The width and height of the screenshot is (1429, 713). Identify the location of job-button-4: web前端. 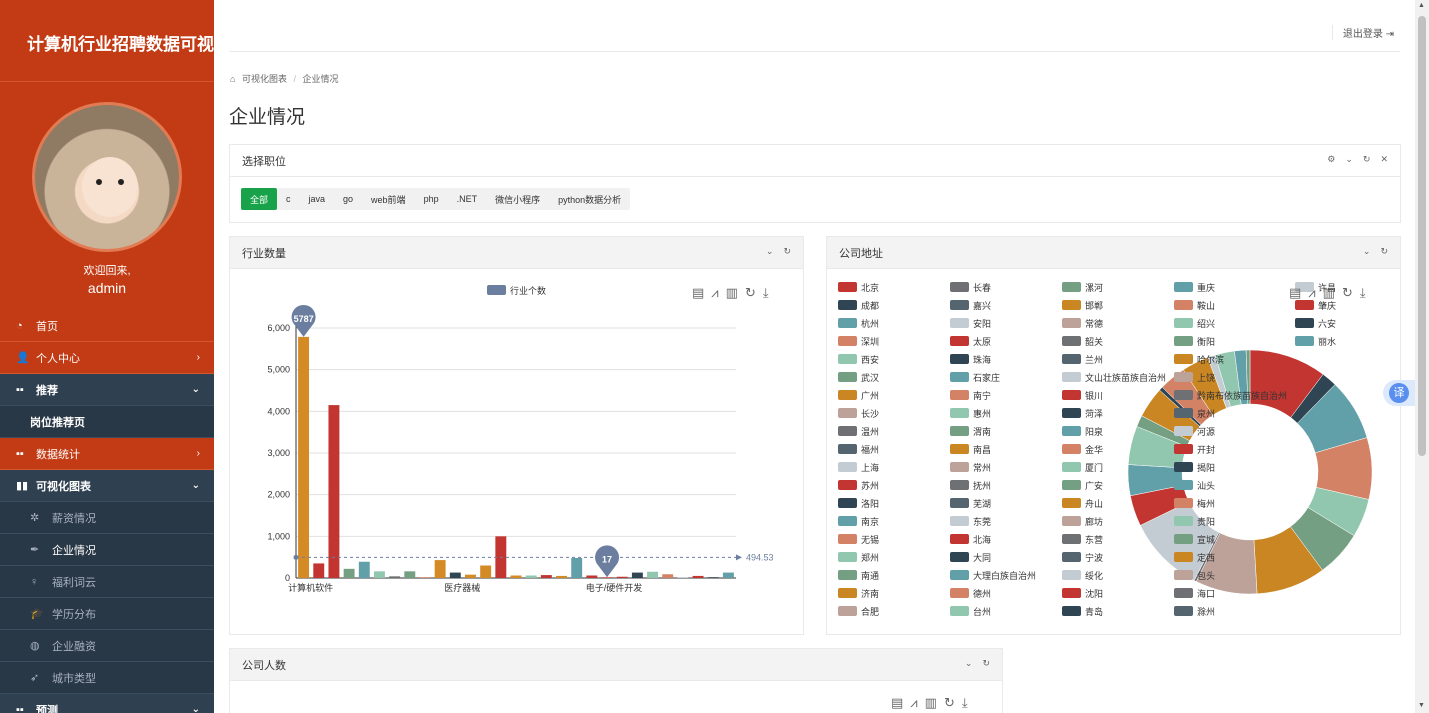
(388, 199).